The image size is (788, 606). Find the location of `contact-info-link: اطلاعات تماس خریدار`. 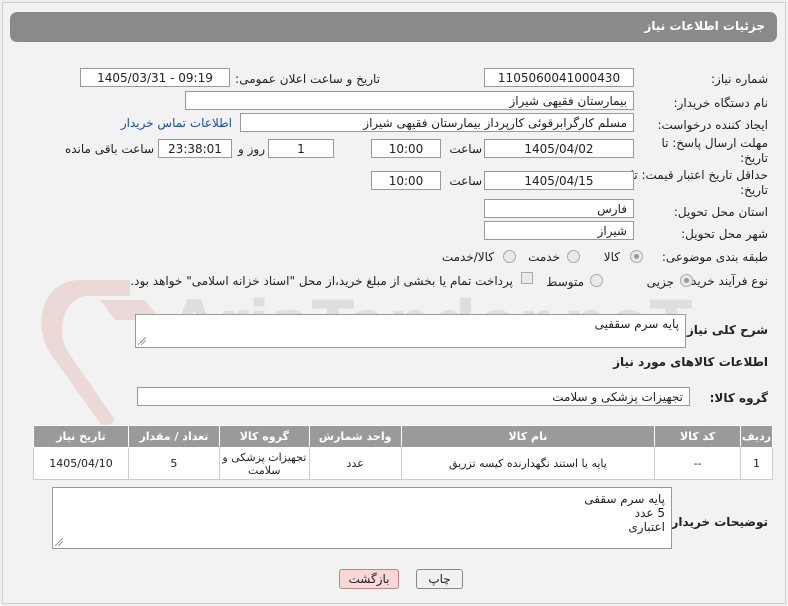

contact-info-link: اطلاعات تماس خریدار is located at coordinates (176, 123).